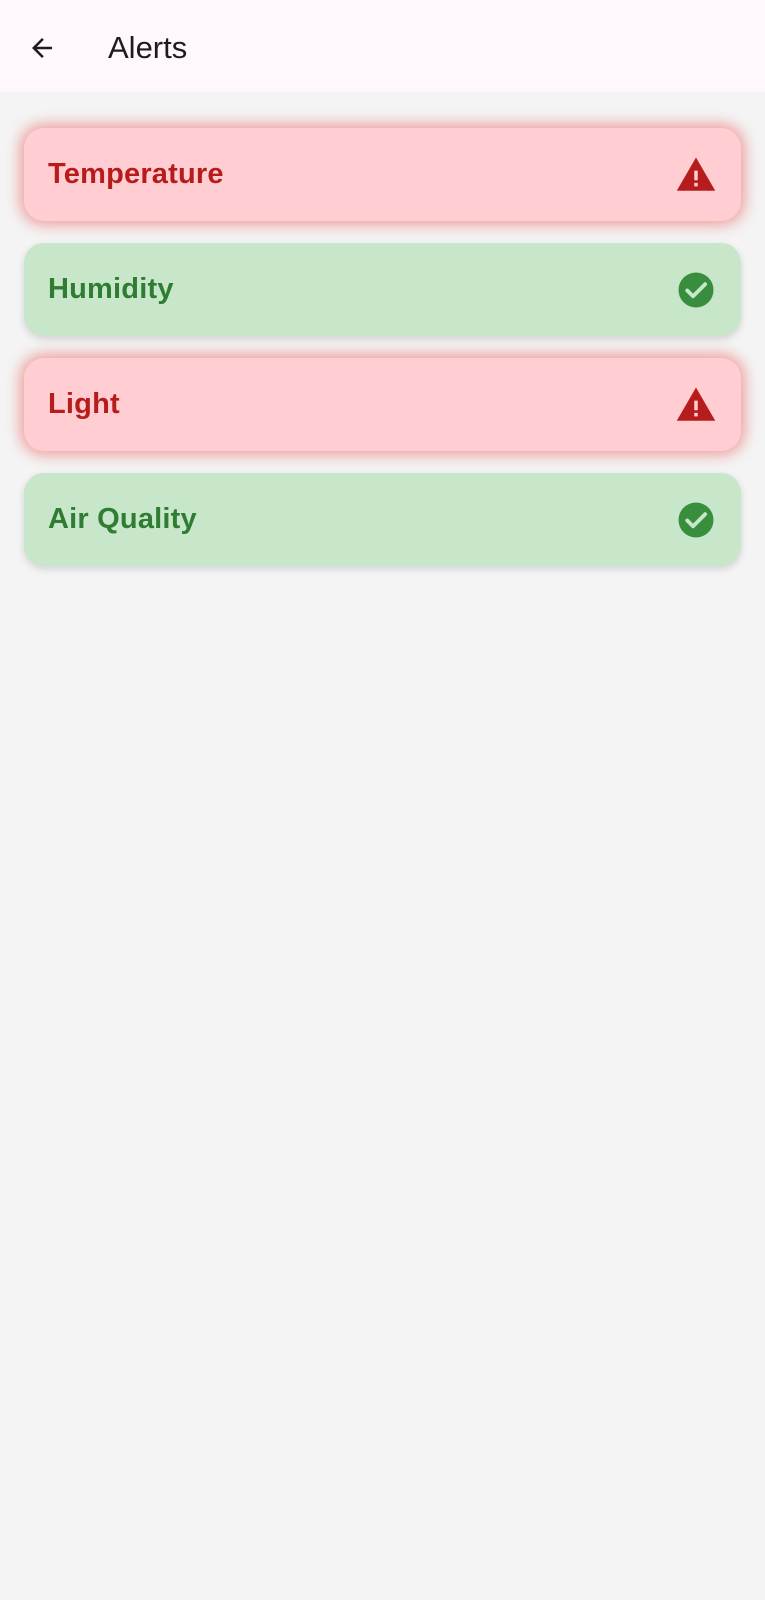 This screenshot has width=765, height=1600. Describe the element at coordinates (111, 289) in the screenshot. I see `alert-label: Humidity` at that location.